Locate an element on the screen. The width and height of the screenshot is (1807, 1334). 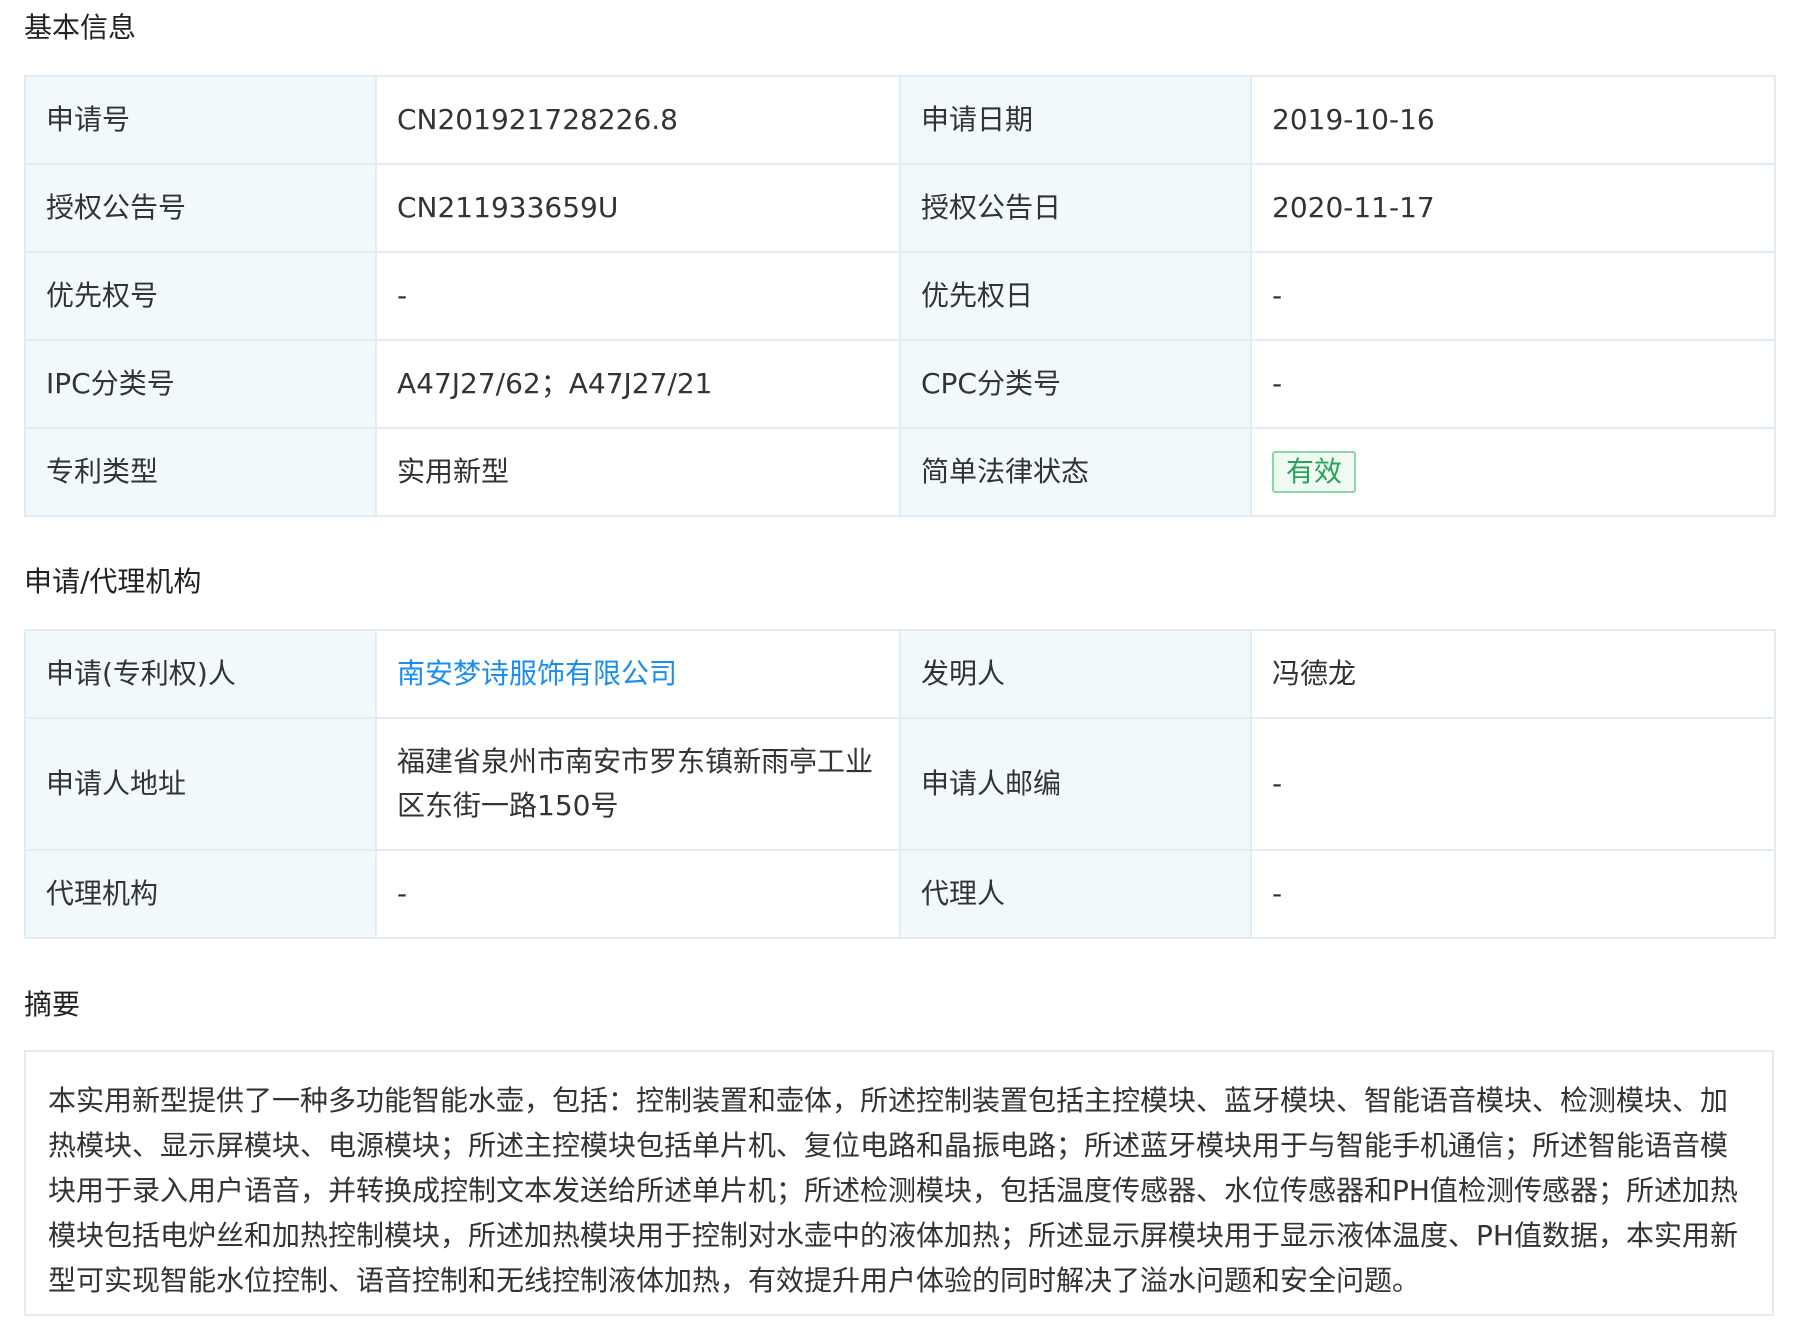
table-row: IPC分类号 A47J27/62；A47J27/21 CPC分类号 - is located at coordinates (900, 384).